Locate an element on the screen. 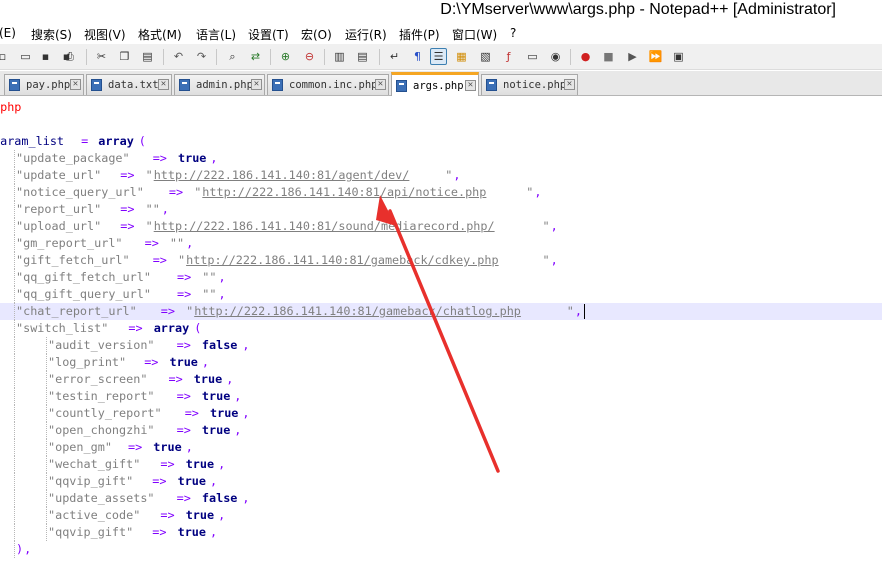 This screenshot has height=571, width=882. save-macro-icon: ▣ is located at coordinates (678, 56).